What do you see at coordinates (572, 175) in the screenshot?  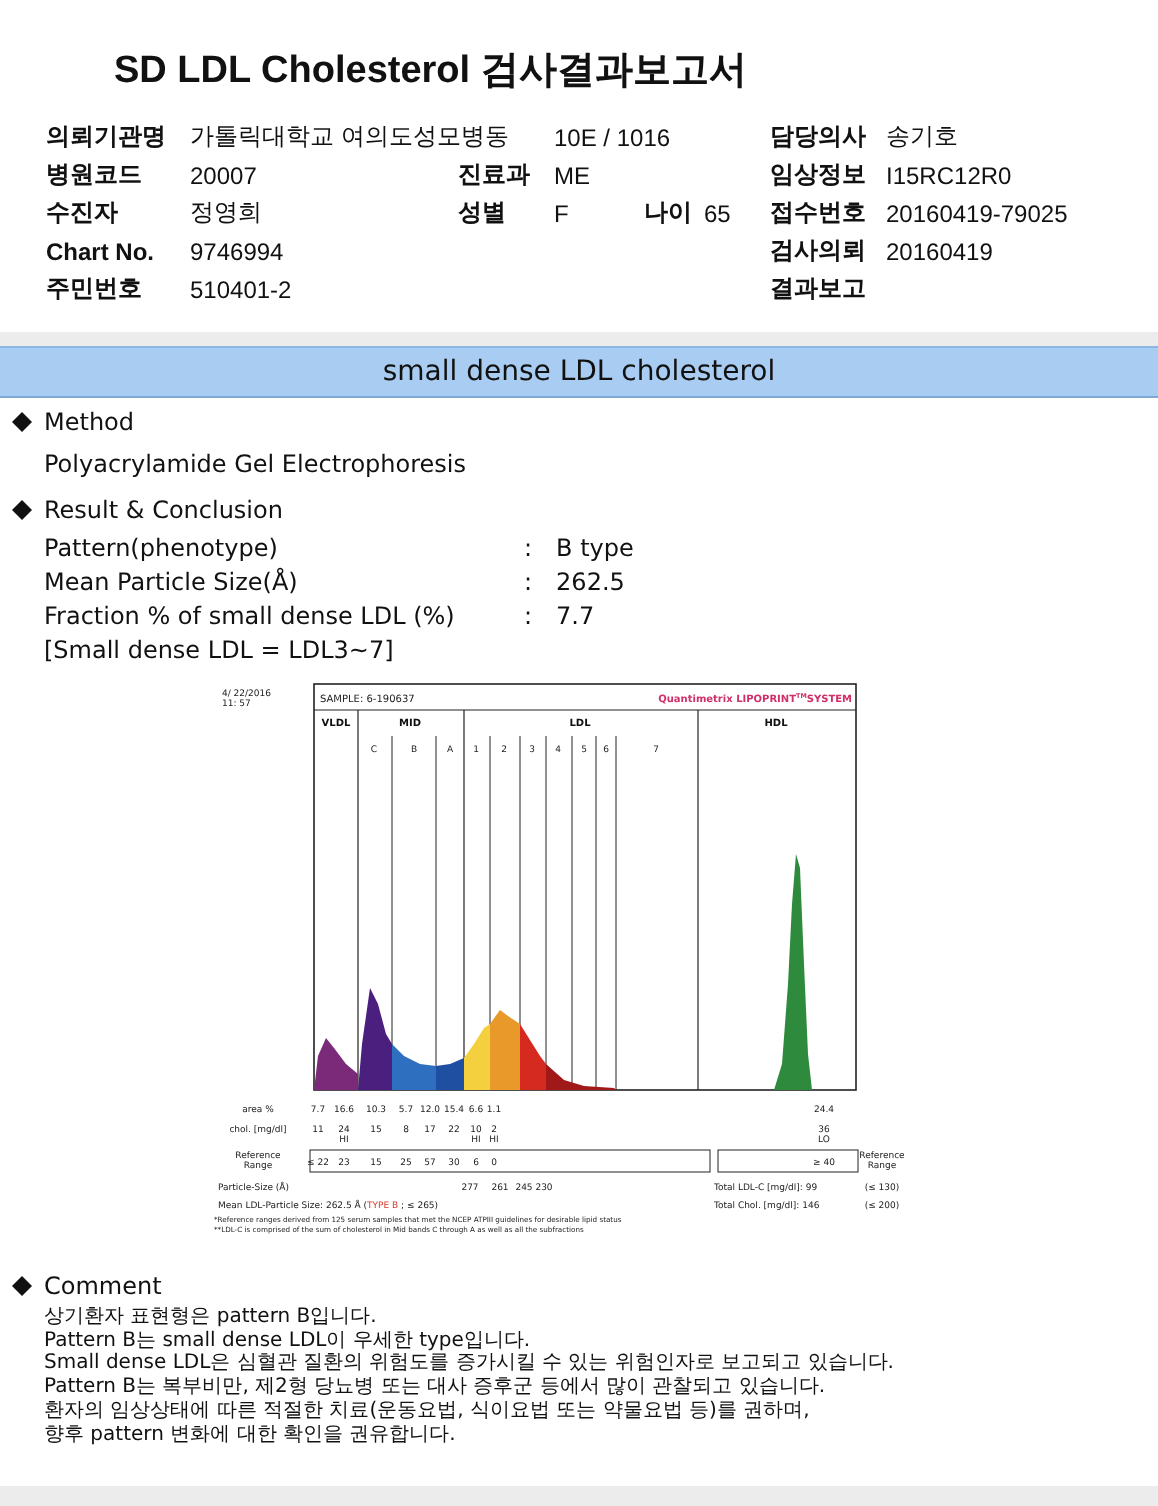 I see `field-value: ME` at bounding box center [572, 175].